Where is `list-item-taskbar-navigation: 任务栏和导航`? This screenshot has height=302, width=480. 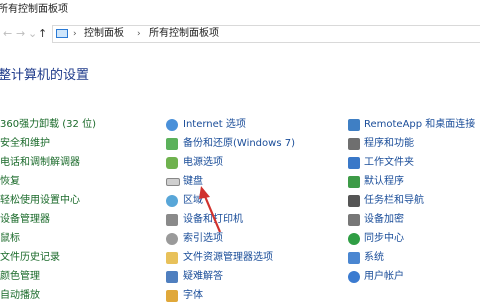
list-item-taskbar-navigation: 任务栏和导航 is located at coordinates (394, 201).